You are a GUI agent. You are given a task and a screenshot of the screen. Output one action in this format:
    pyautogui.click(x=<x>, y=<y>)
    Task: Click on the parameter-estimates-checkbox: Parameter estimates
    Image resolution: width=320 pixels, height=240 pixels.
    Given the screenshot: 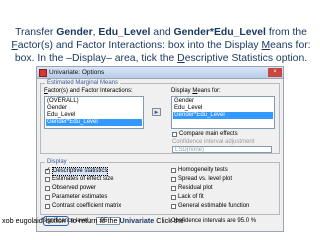 What is the action you would take?
    pyautogui.click(x=76, y=197)
    